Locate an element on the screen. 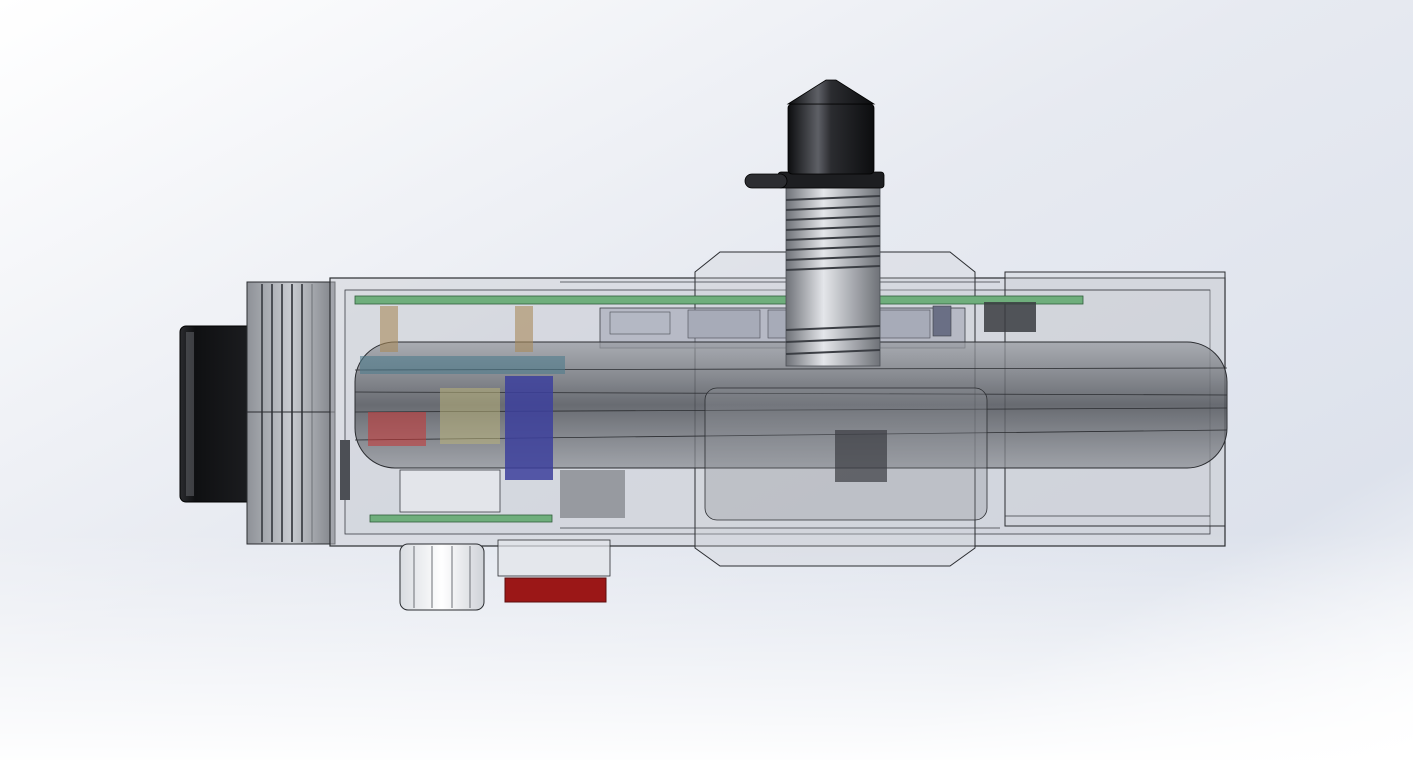 The width and height of the screenshot is (1413, 760). ribbed-end-block is located at coordinates (291, 413).